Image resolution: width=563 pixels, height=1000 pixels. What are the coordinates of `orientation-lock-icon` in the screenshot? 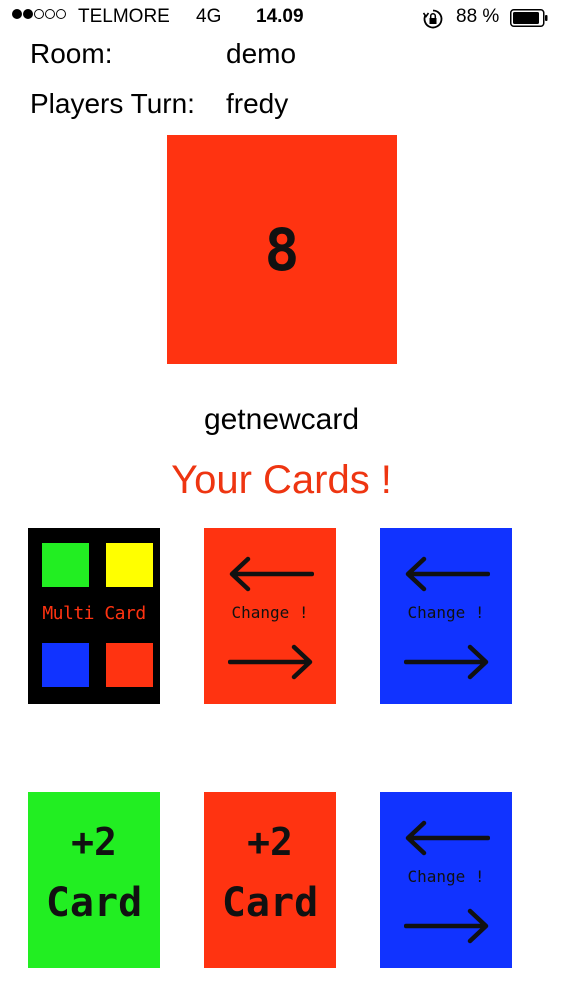 It's located at (432, 19).